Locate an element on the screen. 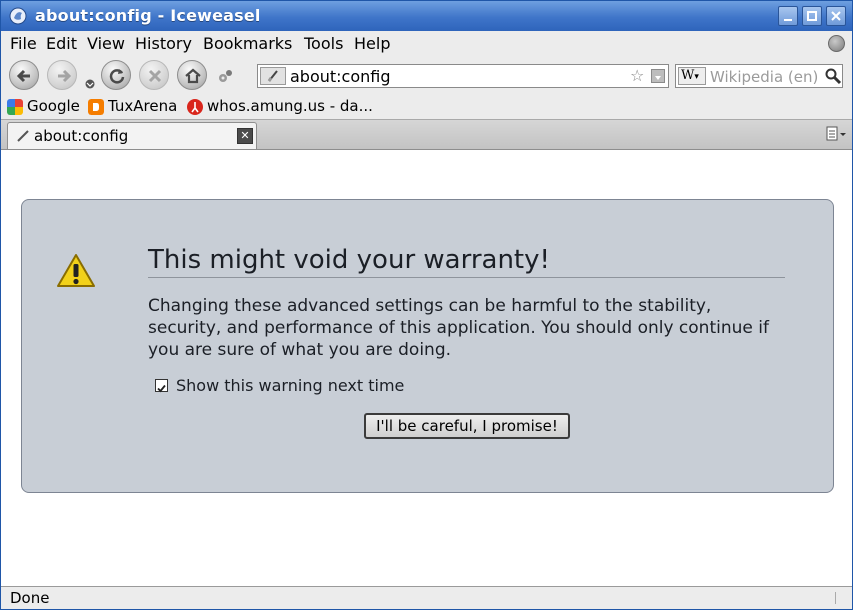 Image resolution: width=853 pixels, height=610 pixels. maximize-button is located at coordinates (812, 16).